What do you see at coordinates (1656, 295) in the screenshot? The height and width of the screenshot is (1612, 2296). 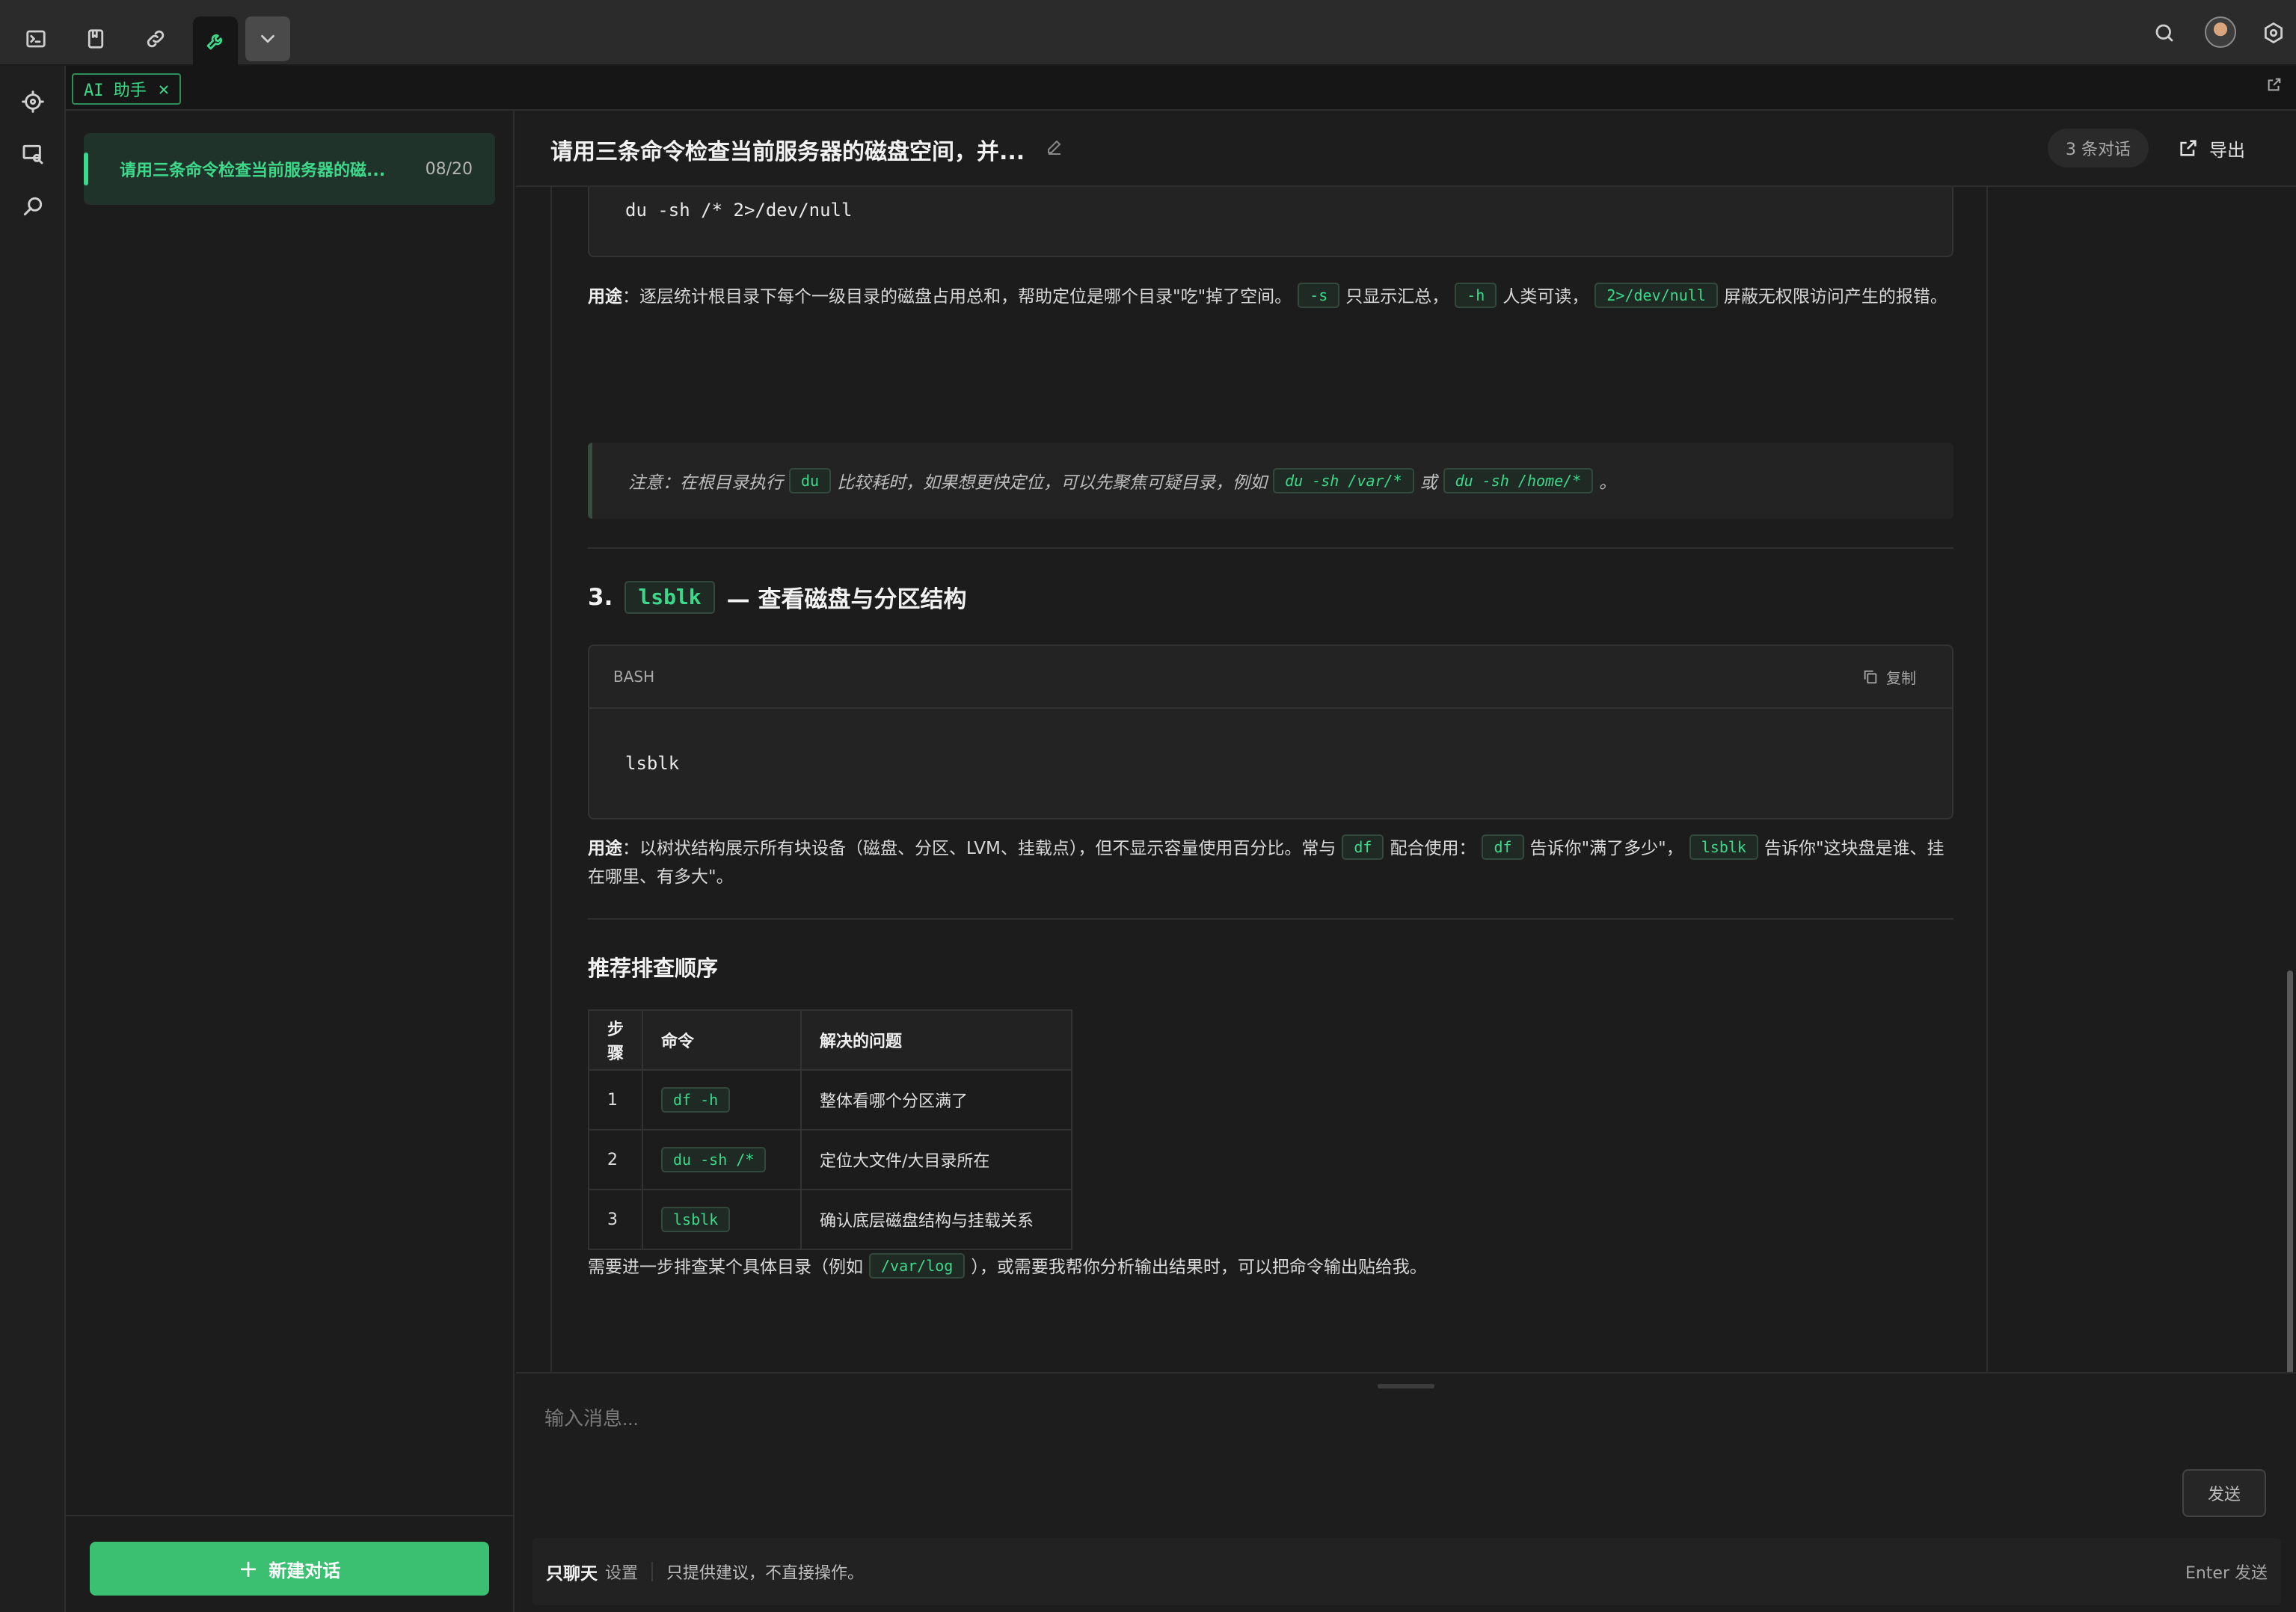 I see `inline-code: 2>/dev/null` at bounding box center [1656, 295].